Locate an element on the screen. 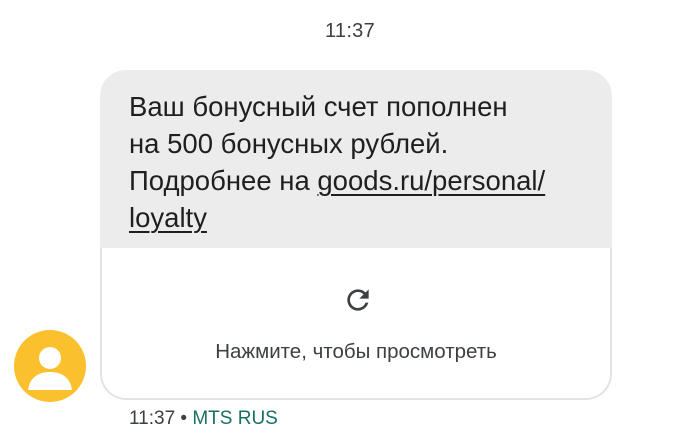 Image resolution: width=700 pixels, height=444 pixels. message-time: 11:37 is located at coordinates (152, 418).